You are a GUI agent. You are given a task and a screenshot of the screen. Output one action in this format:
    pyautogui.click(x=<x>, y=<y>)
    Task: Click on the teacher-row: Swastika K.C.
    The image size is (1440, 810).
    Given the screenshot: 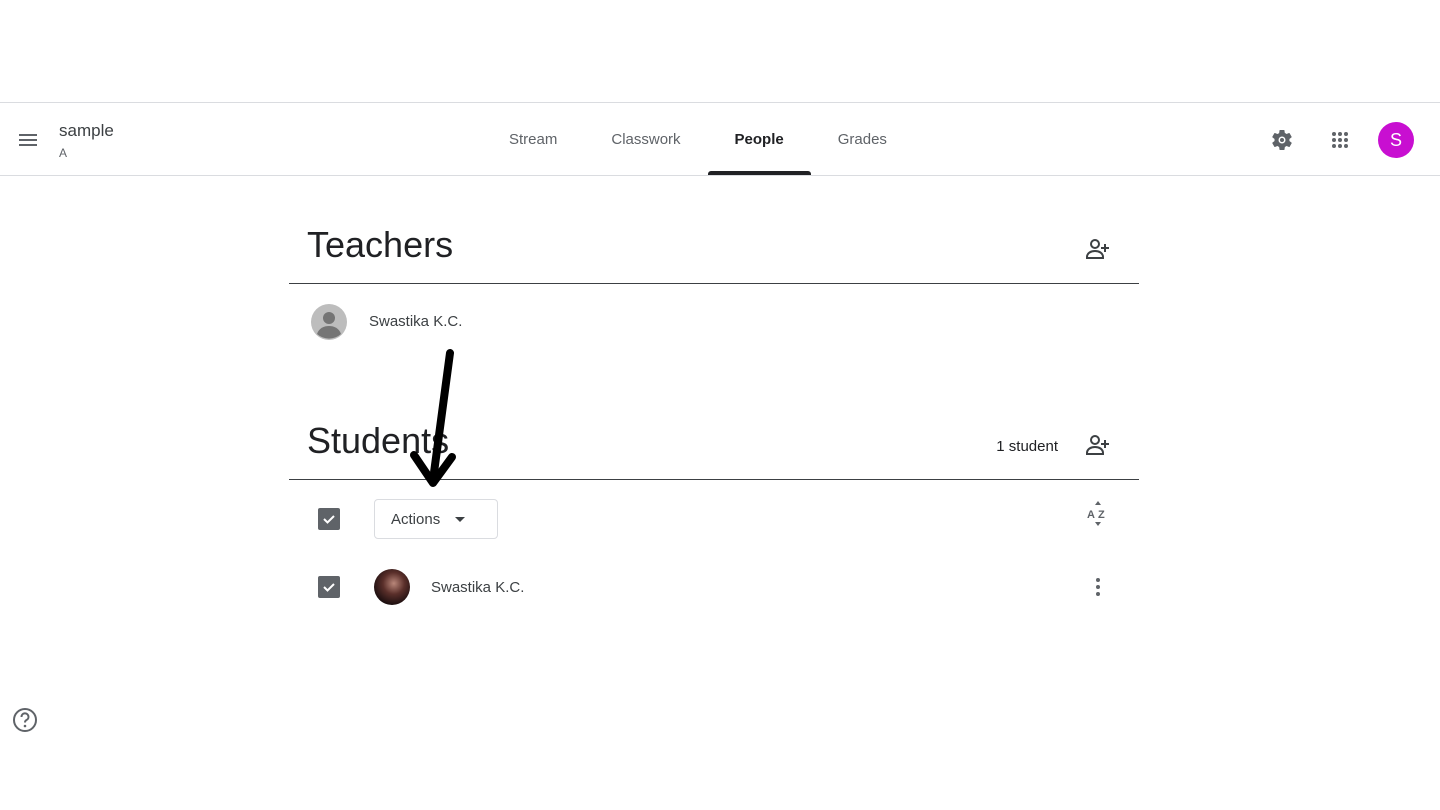 What is the action you would take?
    pyautogui.click(x=714, y=322)
    